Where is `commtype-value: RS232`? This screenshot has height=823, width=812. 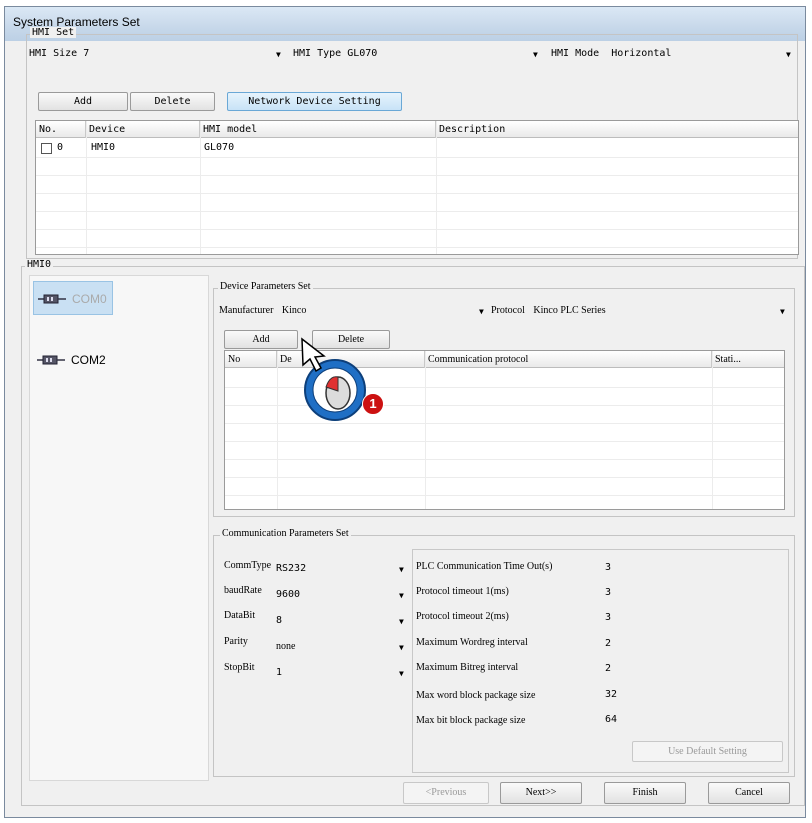
commtype-value: RS232 is located at coordinates (291, 568).